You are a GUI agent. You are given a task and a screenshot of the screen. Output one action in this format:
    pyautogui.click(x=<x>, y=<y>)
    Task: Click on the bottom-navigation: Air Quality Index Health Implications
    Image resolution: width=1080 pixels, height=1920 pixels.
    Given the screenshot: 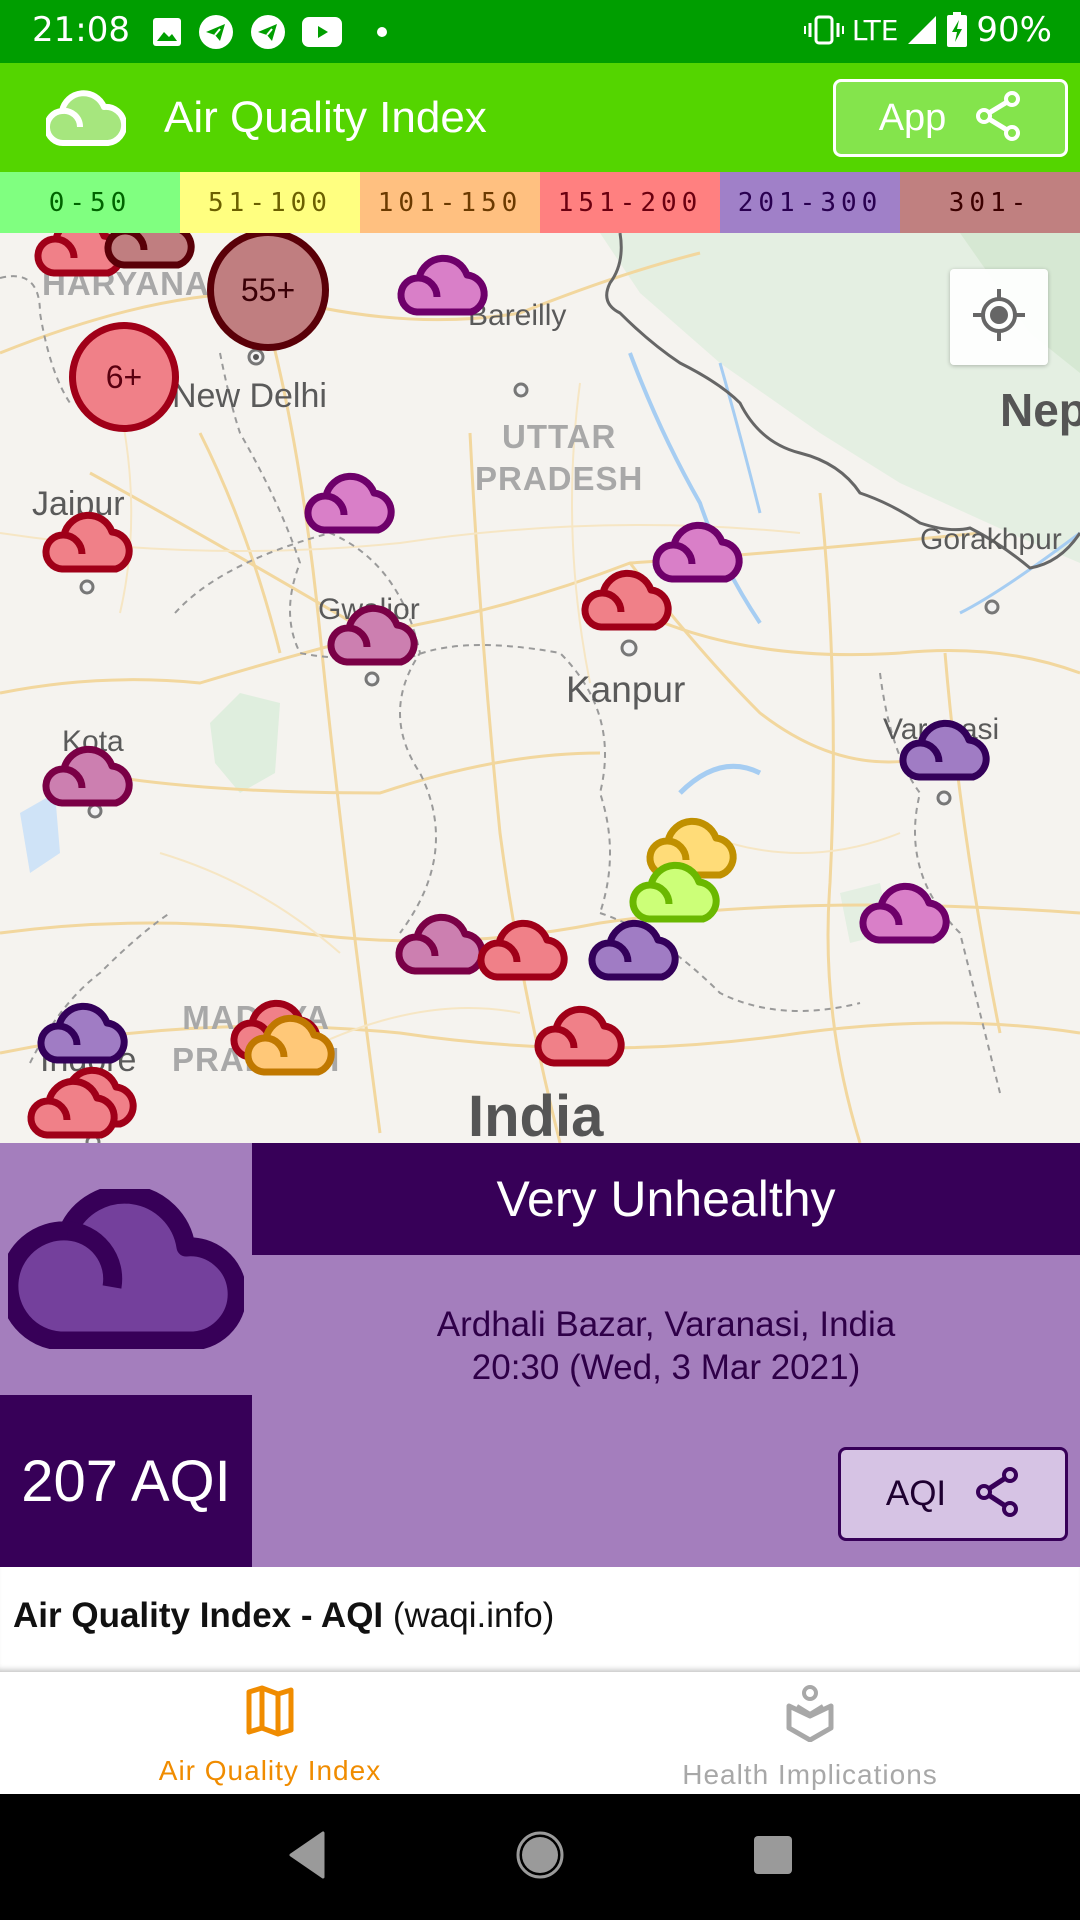 What is the action you would take?
    pyautogui.click(x=540, y=1733)
    